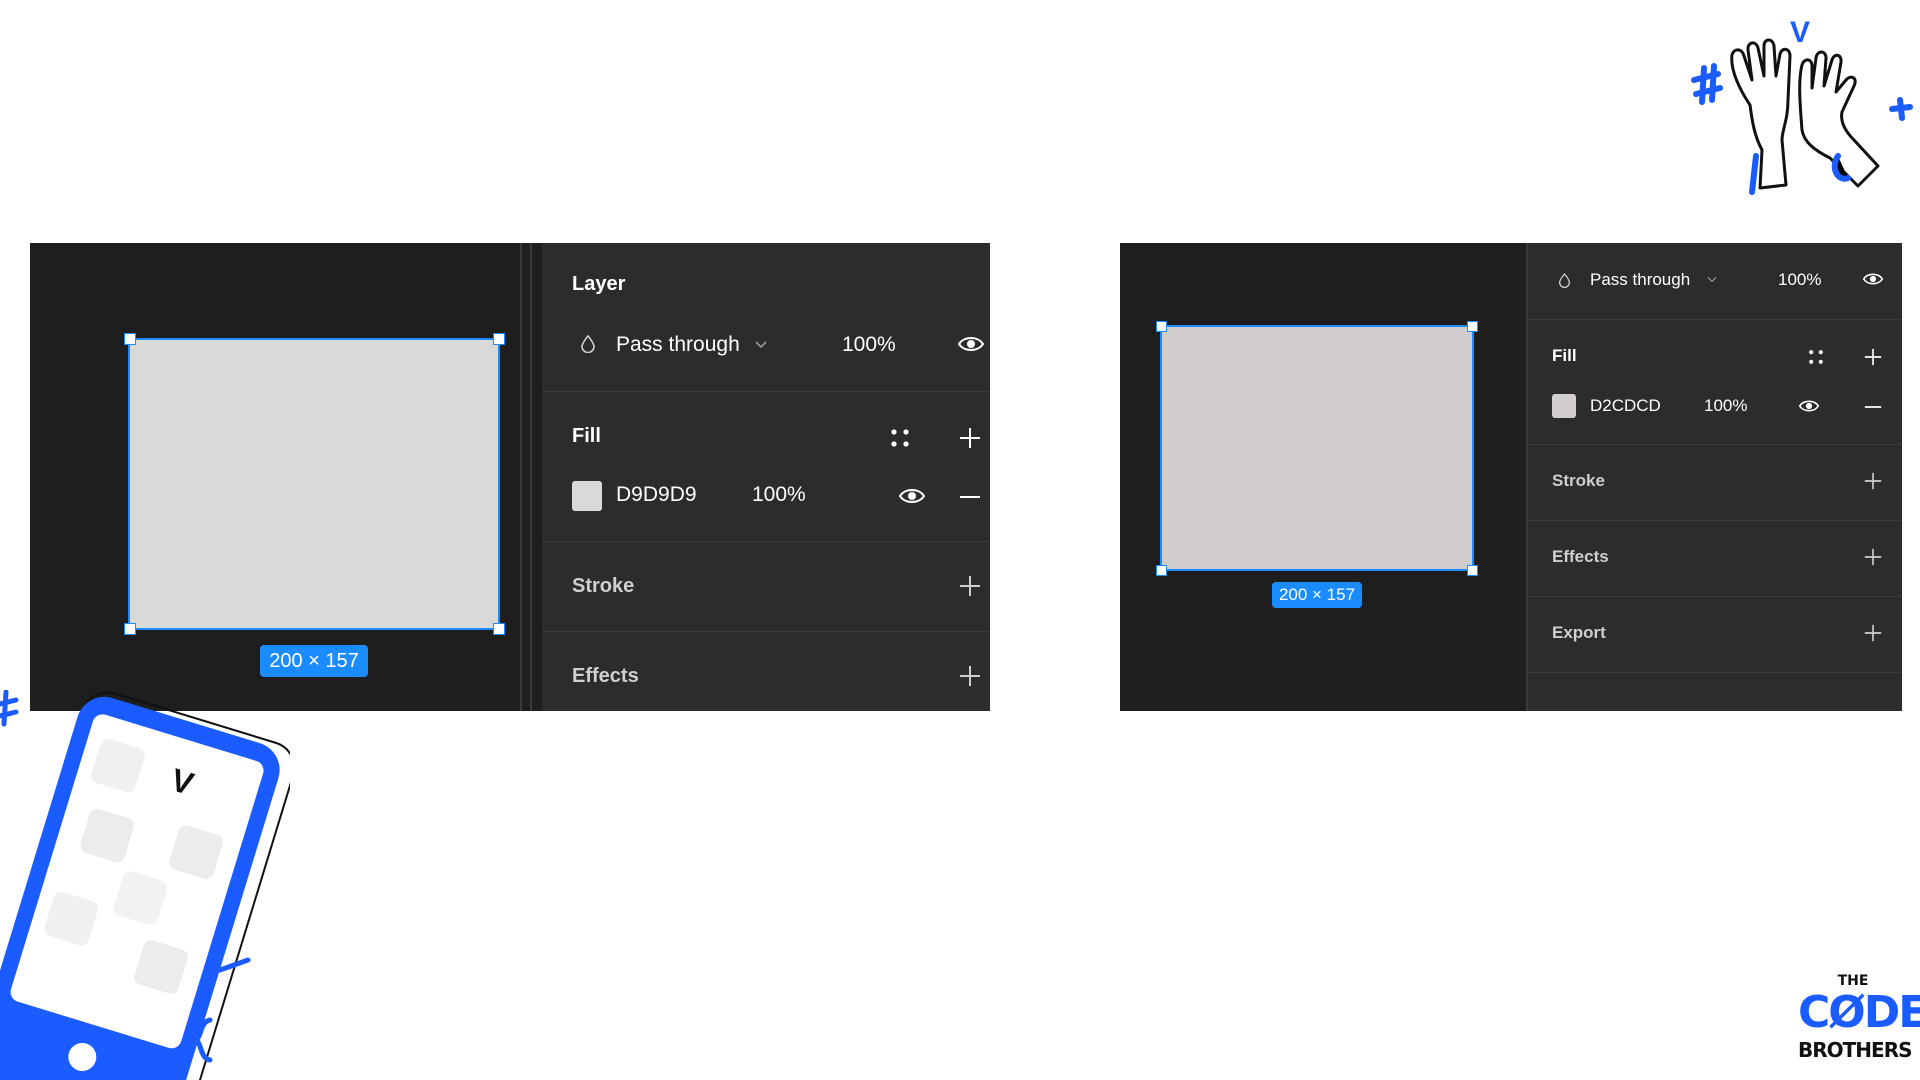  I want to click on layer-section-title: Layer, so click(599, 284).